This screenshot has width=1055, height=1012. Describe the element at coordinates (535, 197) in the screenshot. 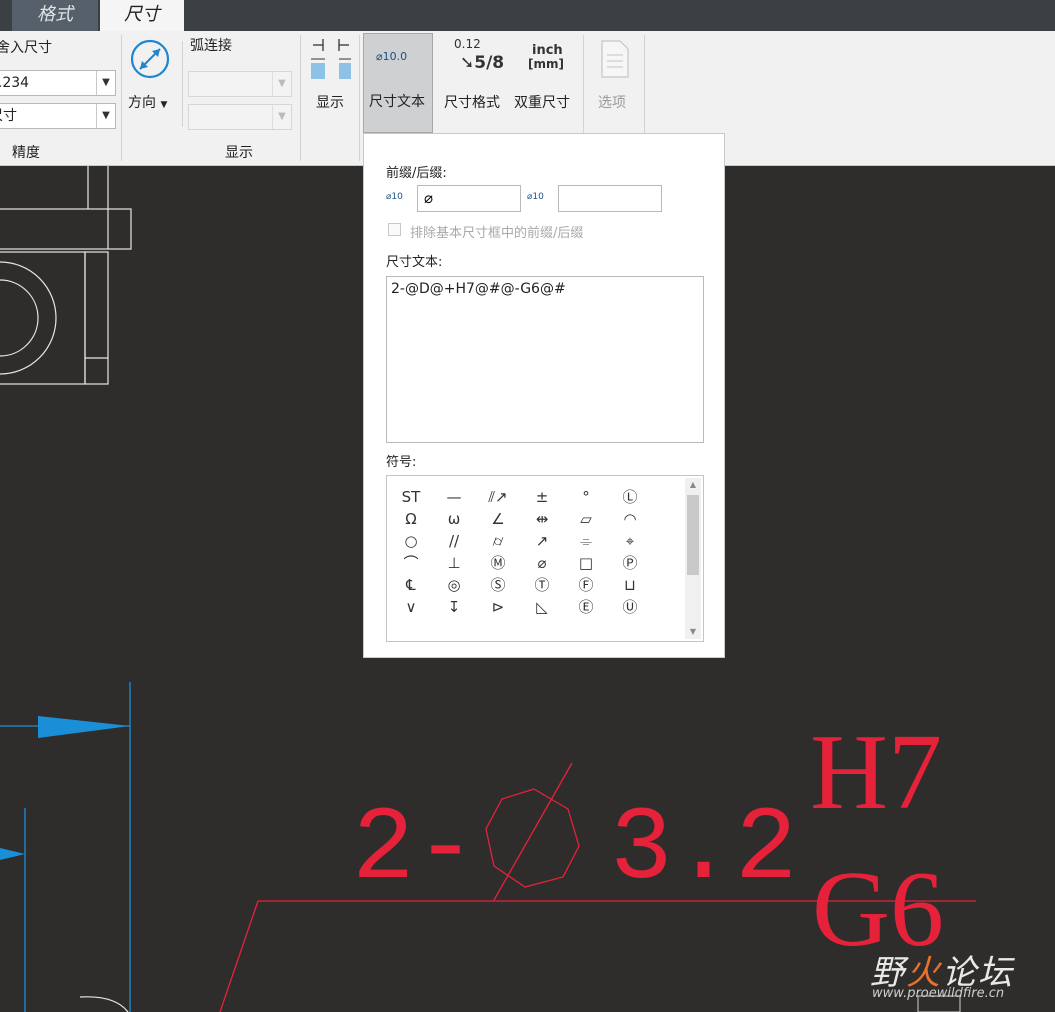

I see `suffix-icon: ⌀10` at that location.